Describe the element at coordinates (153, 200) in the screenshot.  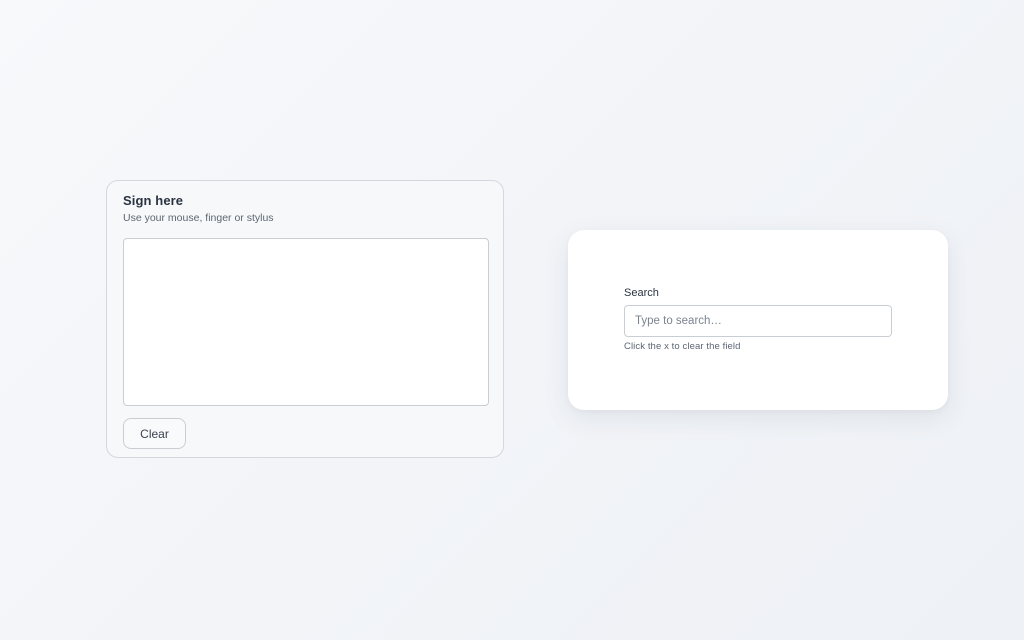
I see `signature-title: Sign here` at that location.